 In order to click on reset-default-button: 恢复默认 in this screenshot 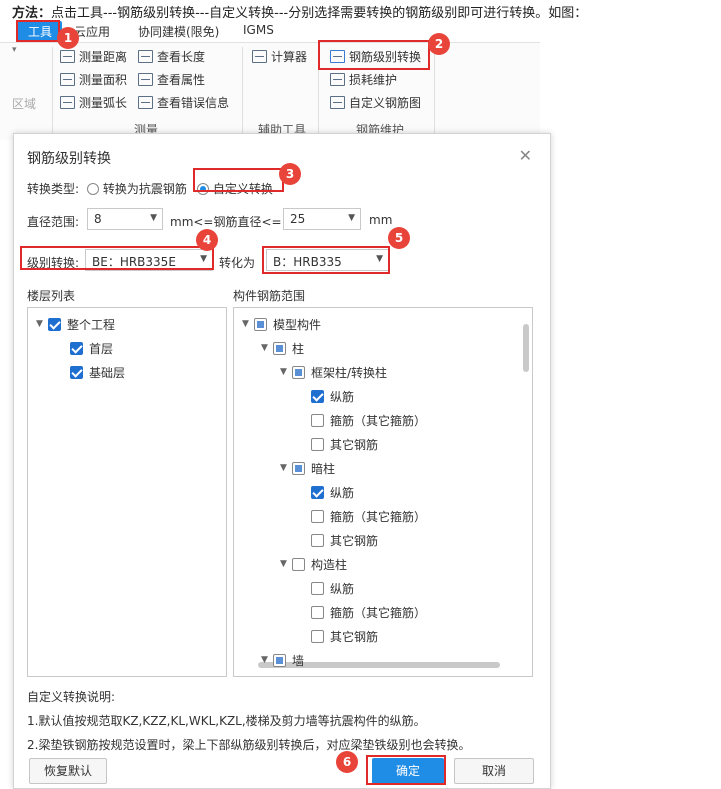, I will do `click(68, 771)`.